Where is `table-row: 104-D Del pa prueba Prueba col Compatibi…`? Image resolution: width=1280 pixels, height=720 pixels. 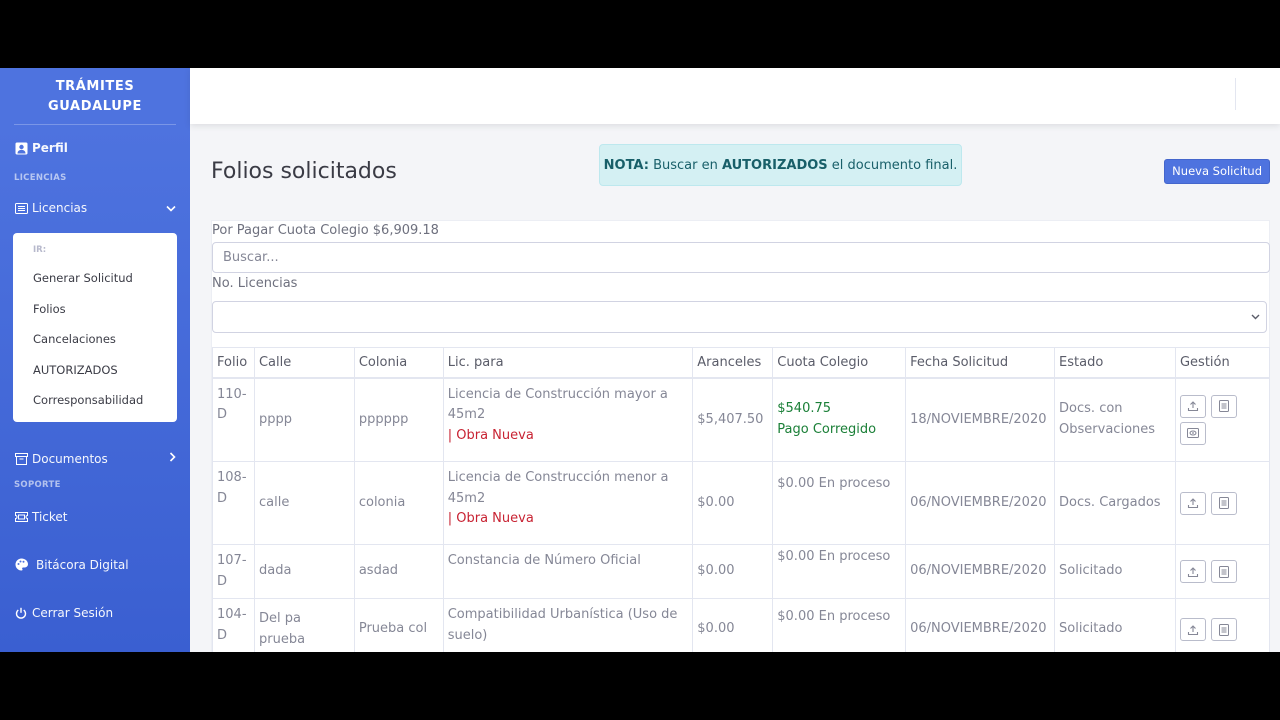 table-row: 104-D Del pa prueba Prueba col Compatibi… is located at coordinates (741, 625).